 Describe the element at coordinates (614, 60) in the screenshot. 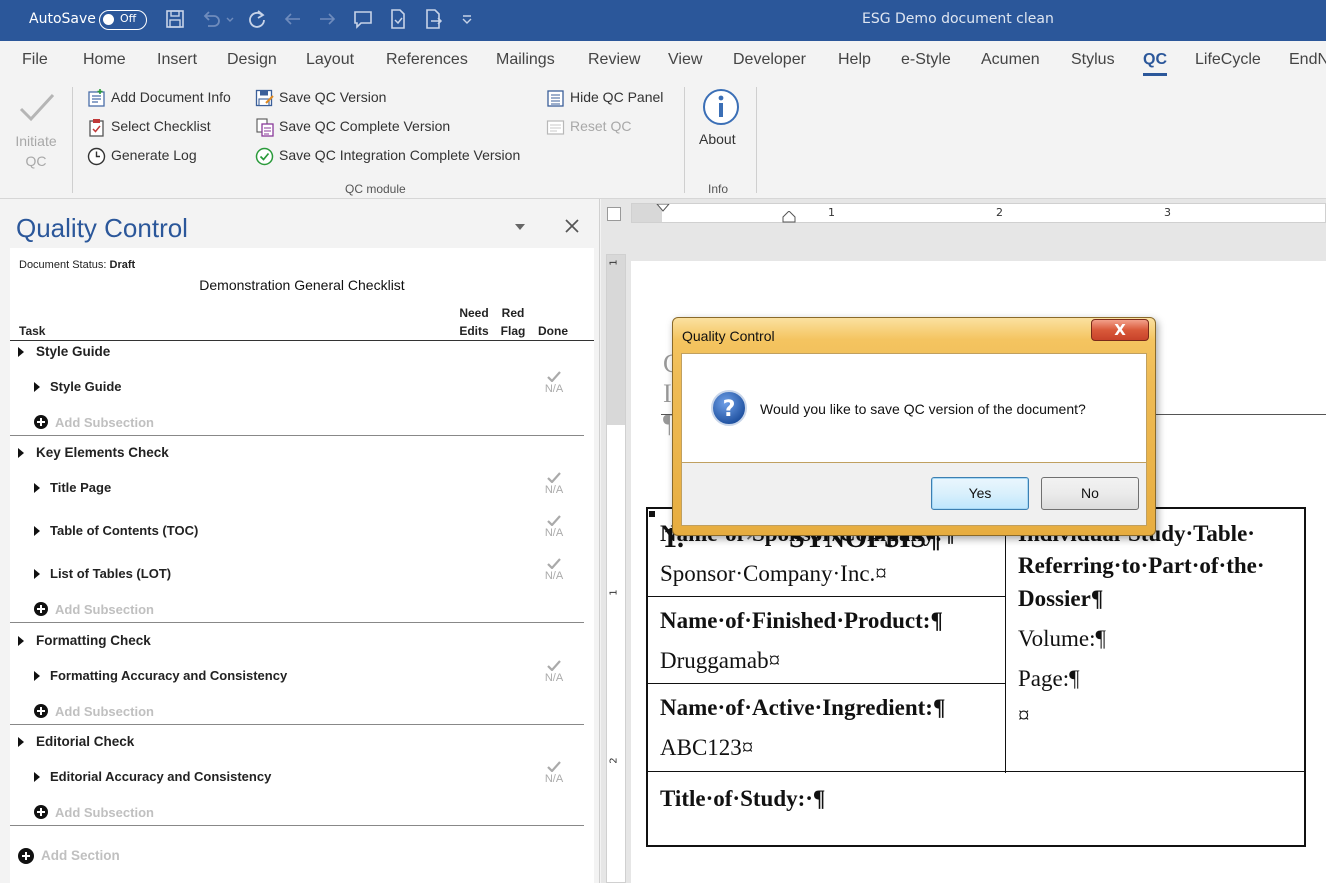

I see `tab-review: Review` at that location.